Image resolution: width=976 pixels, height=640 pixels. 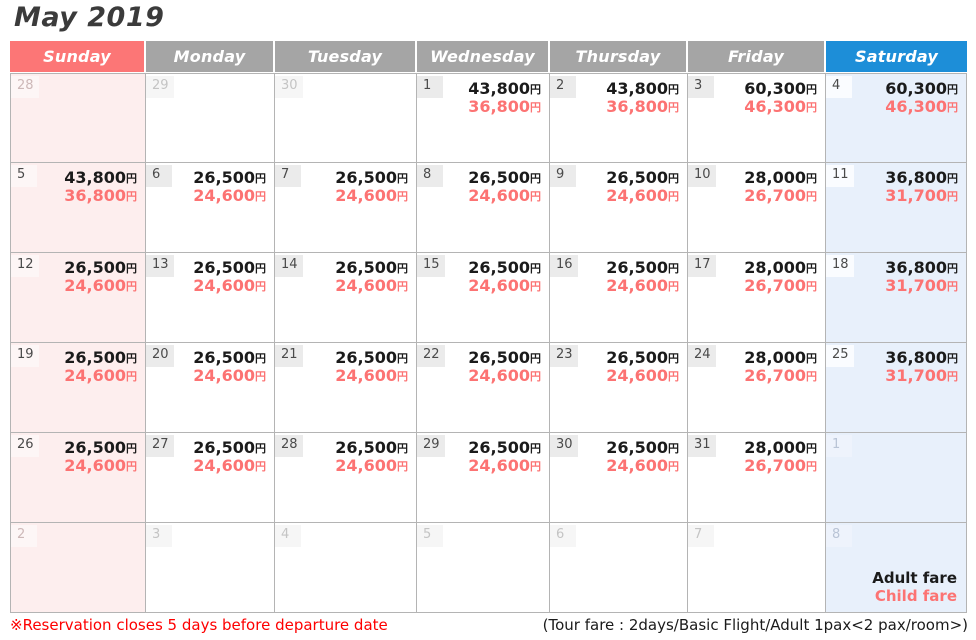 What do you see at coordinates (619, 298) in the screenshot?
I see `calendar-day-cell: 16 26,500円 24,600円` at bounding box center [619, 298].